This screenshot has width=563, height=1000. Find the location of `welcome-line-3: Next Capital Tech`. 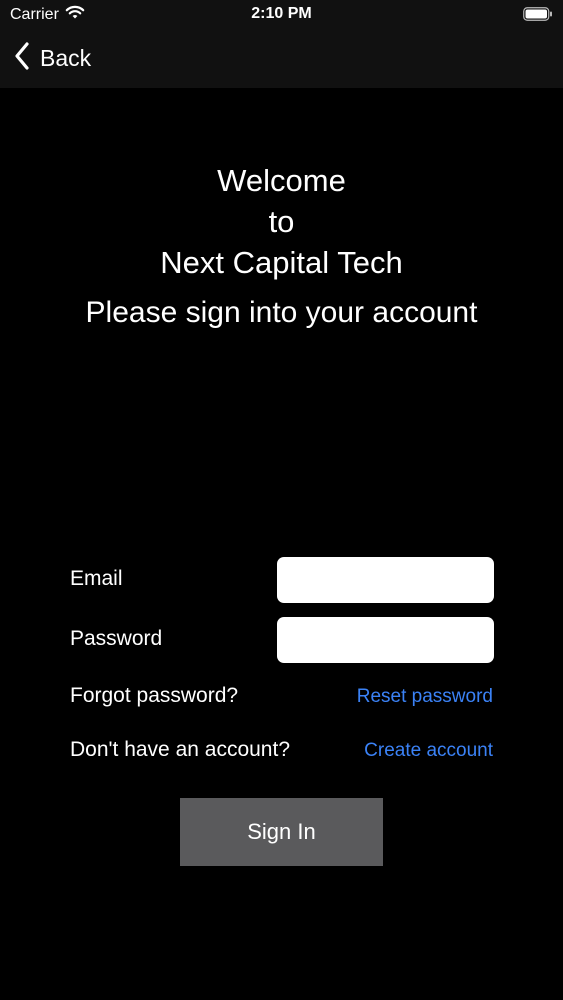

welcome-line-3: Next Capital Tech is located at coordinates (281, 262).